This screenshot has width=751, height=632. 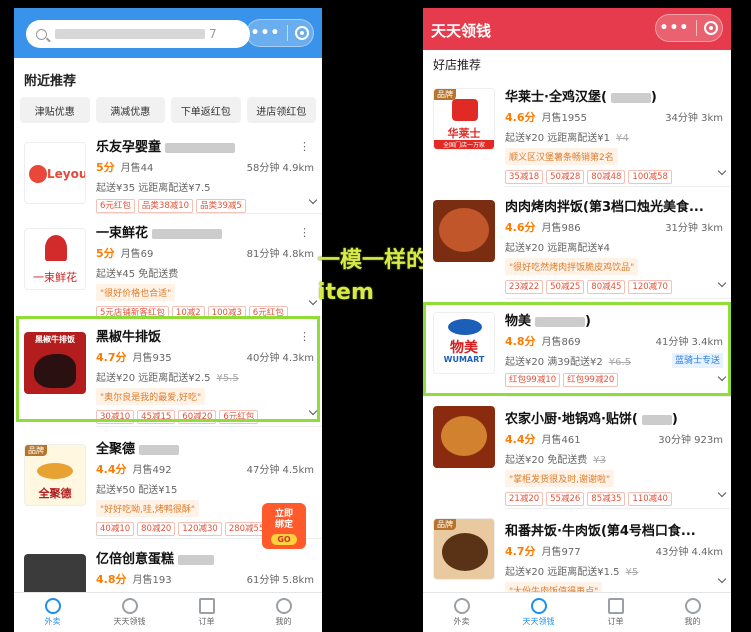 I want to click on time-distance: 43分钟 4.4km, so click(x=689, y=552).